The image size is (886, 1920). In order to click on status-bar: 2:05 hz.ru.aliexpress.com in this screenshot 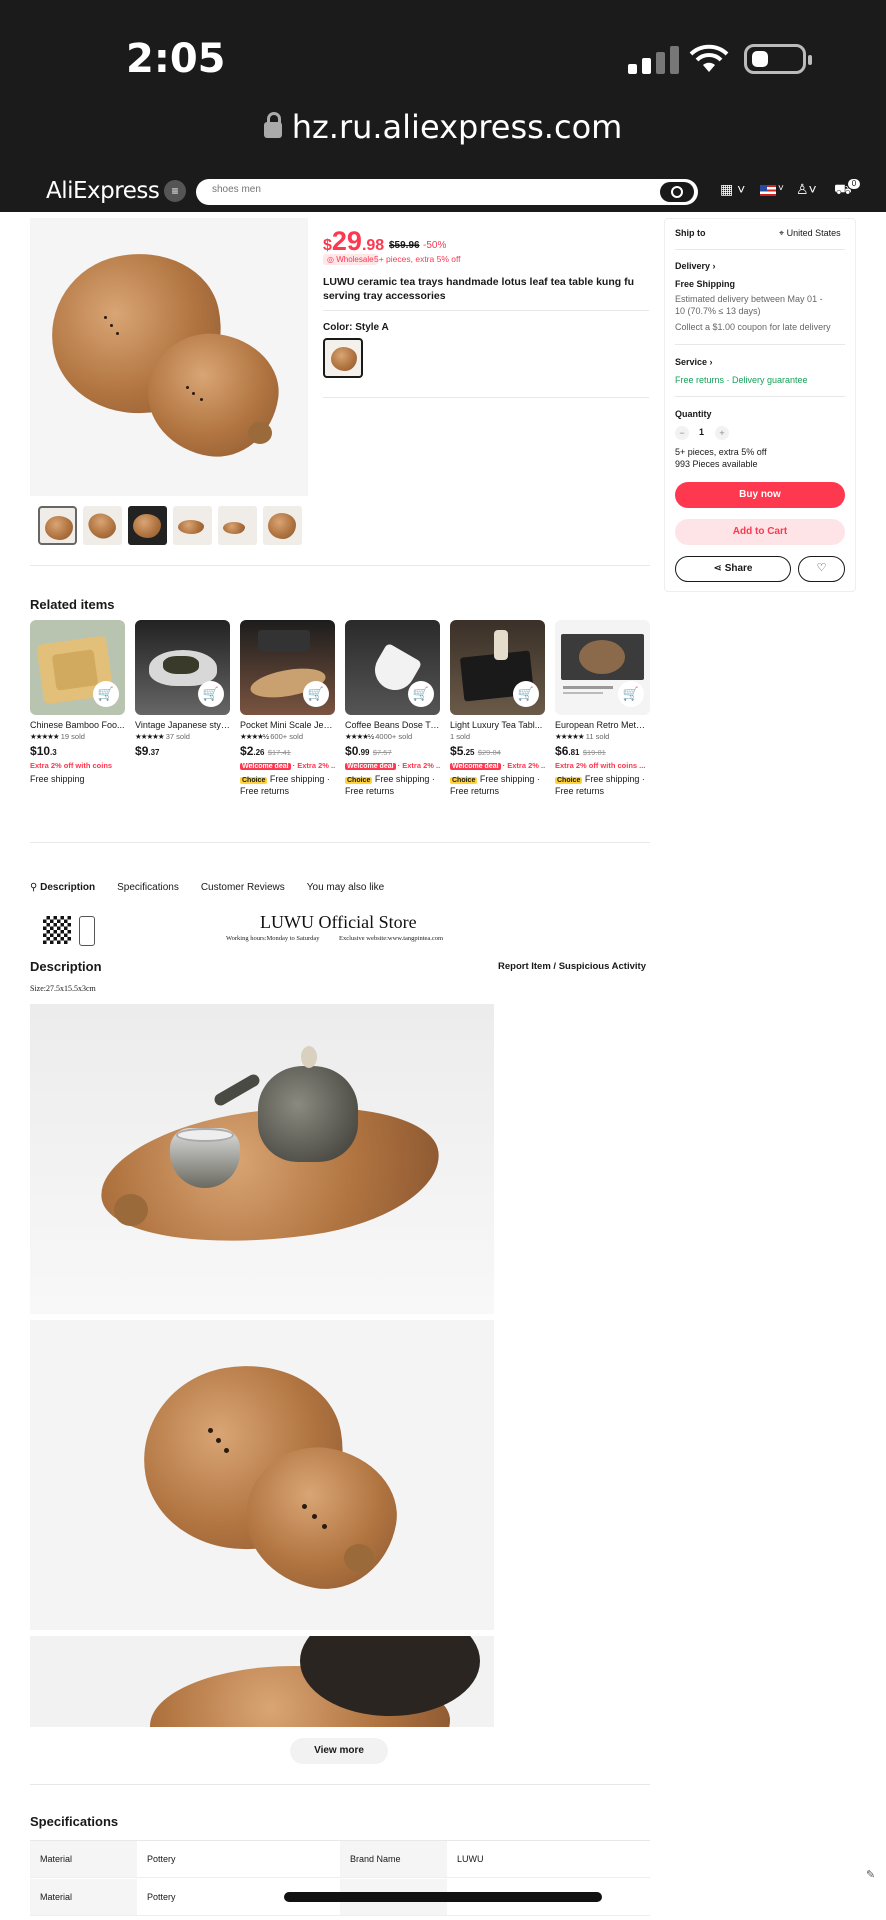, I will do `click(443, 86)`.